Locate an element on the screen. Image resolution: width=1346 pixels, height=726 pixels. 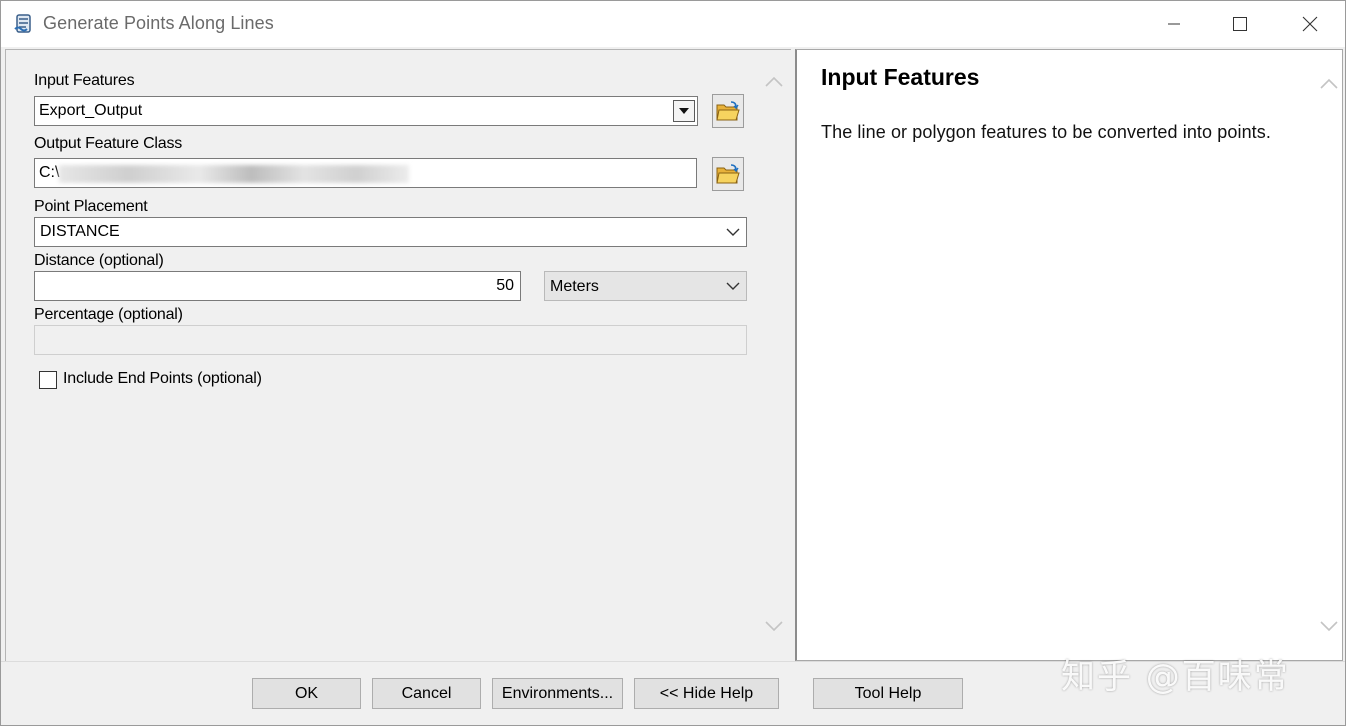
output-browse-button is located at coordinates (728, 174).